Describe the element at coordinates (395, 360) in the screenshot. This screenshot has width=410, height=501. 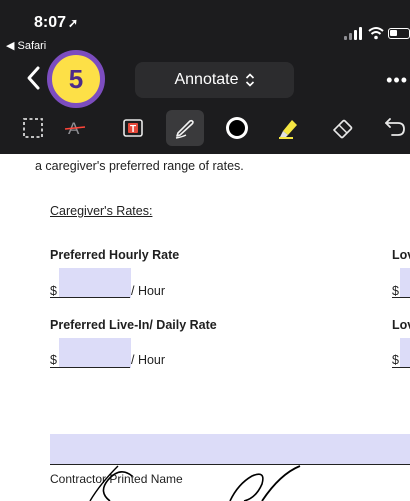
I see `lowest-live-in-currency: $` at that location.